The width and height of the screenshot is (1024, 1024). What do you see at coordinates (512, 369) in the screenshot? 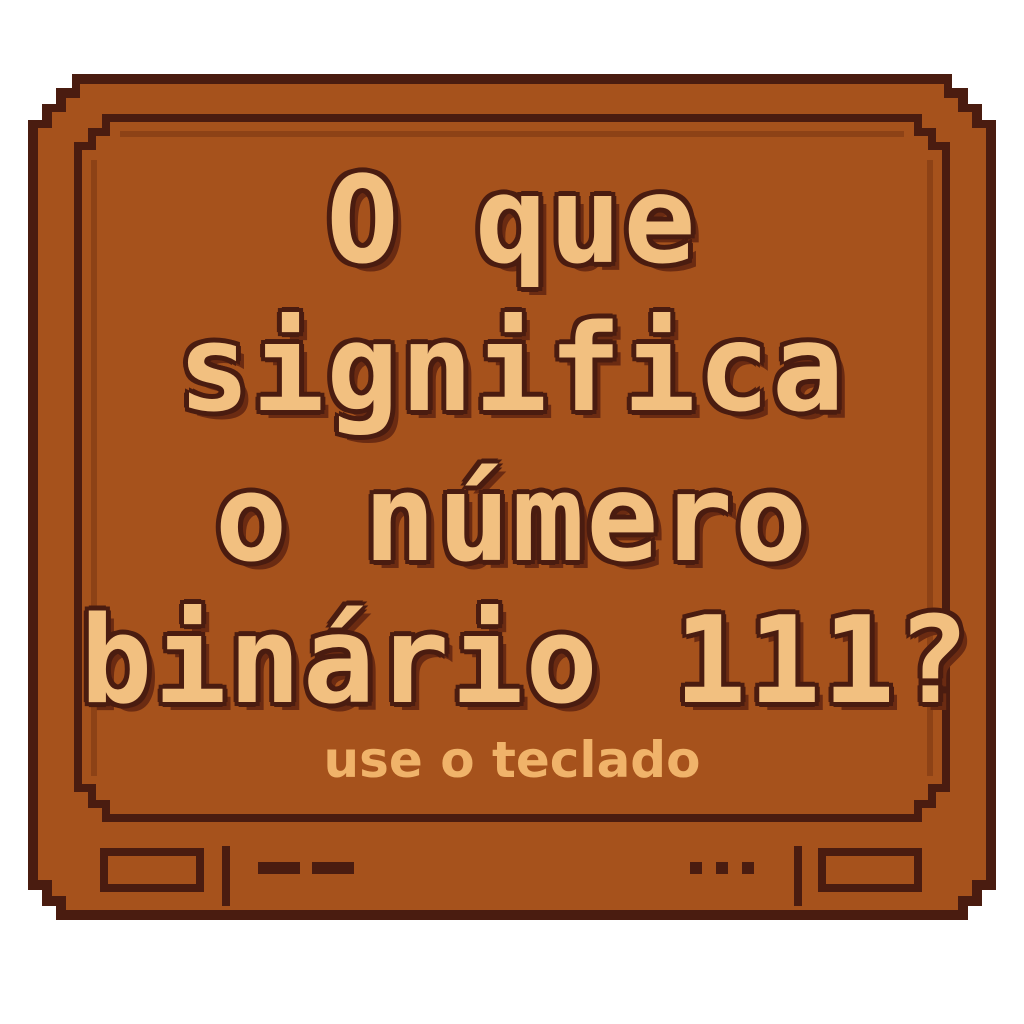
I see `question-line-2: significa` at bounding box center [512, 369].